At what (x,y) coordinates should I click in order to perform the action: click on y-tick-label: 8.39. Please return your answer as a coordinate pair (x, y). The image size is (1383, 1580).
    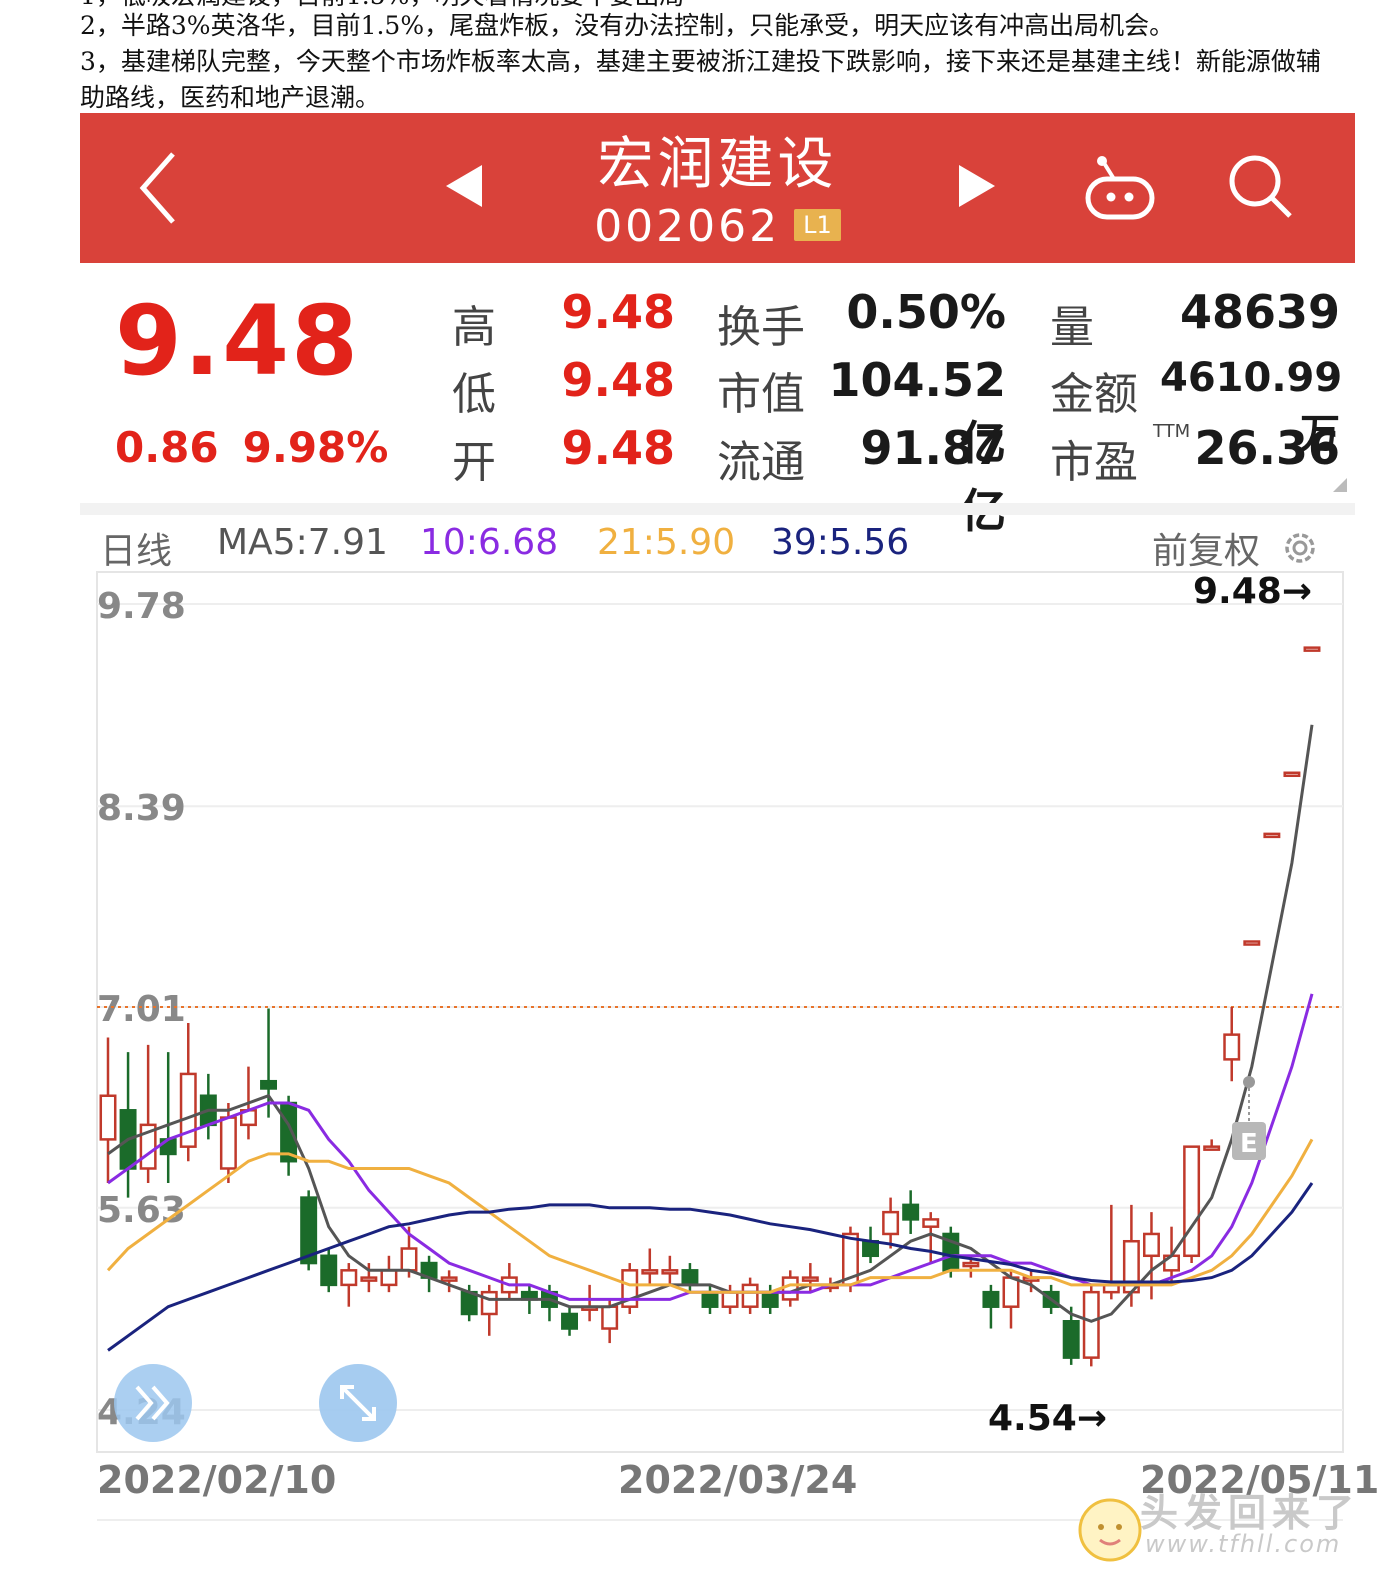
    Looking at the image, I should click on (141, 808).